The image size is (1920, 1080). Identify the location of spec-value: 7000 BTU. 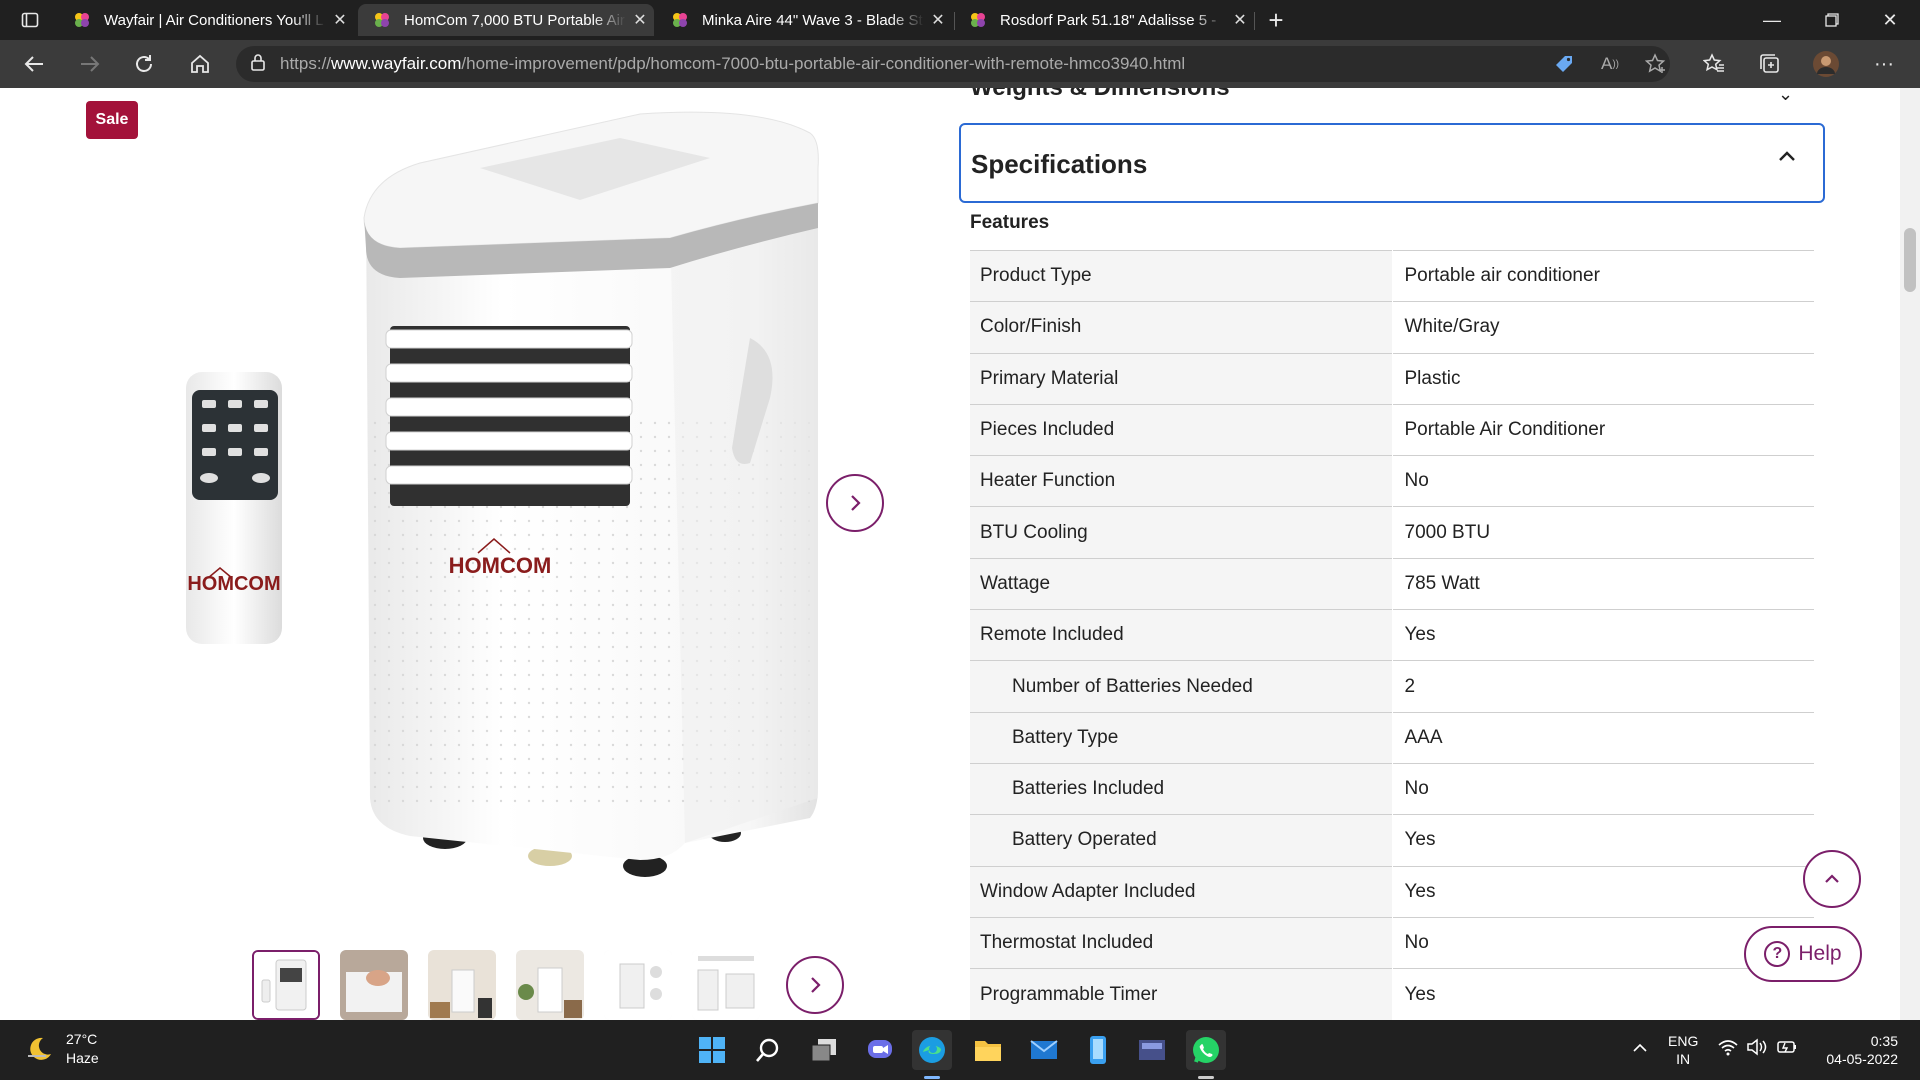
(1603, 532).